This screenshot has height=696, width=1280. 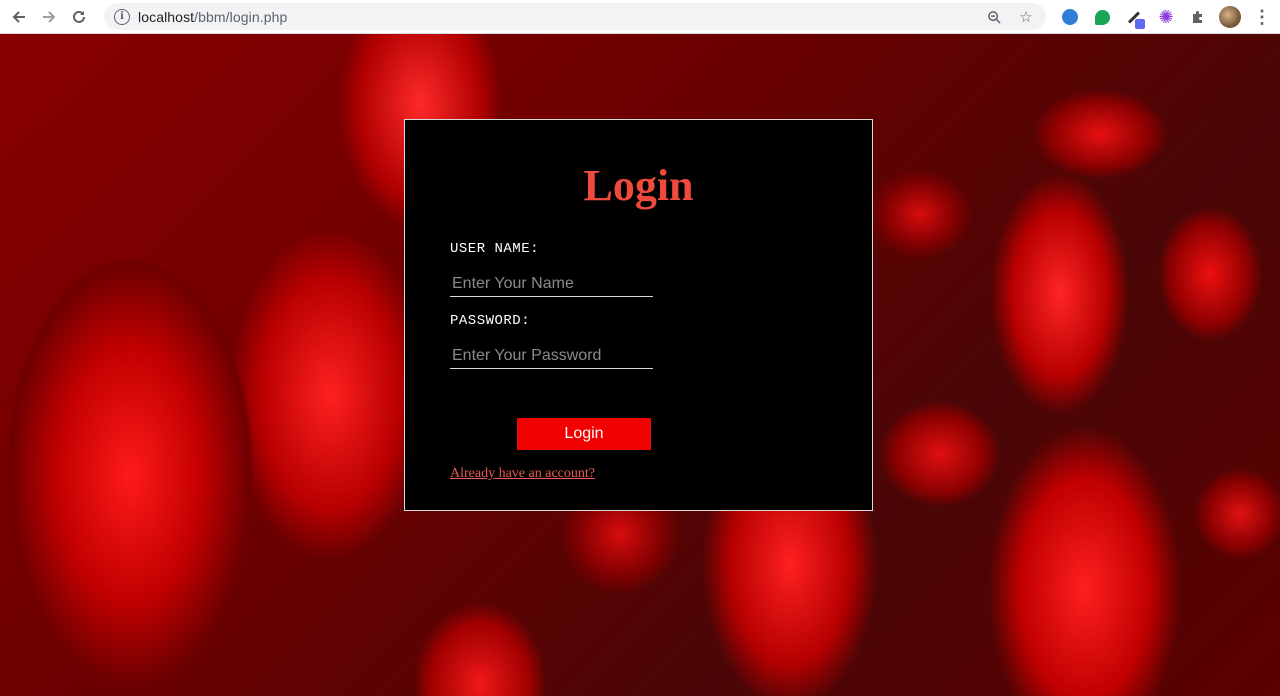 I want to click on url-text: localhost/bbm/login.php, so click(x=212, y=17).